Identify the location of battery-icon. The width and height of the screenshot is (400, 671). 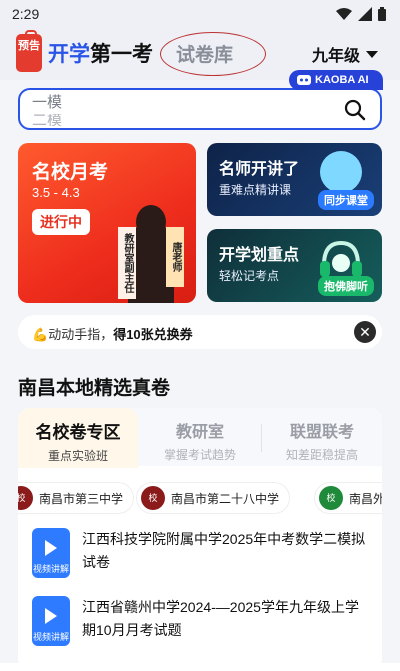
(382, 14).